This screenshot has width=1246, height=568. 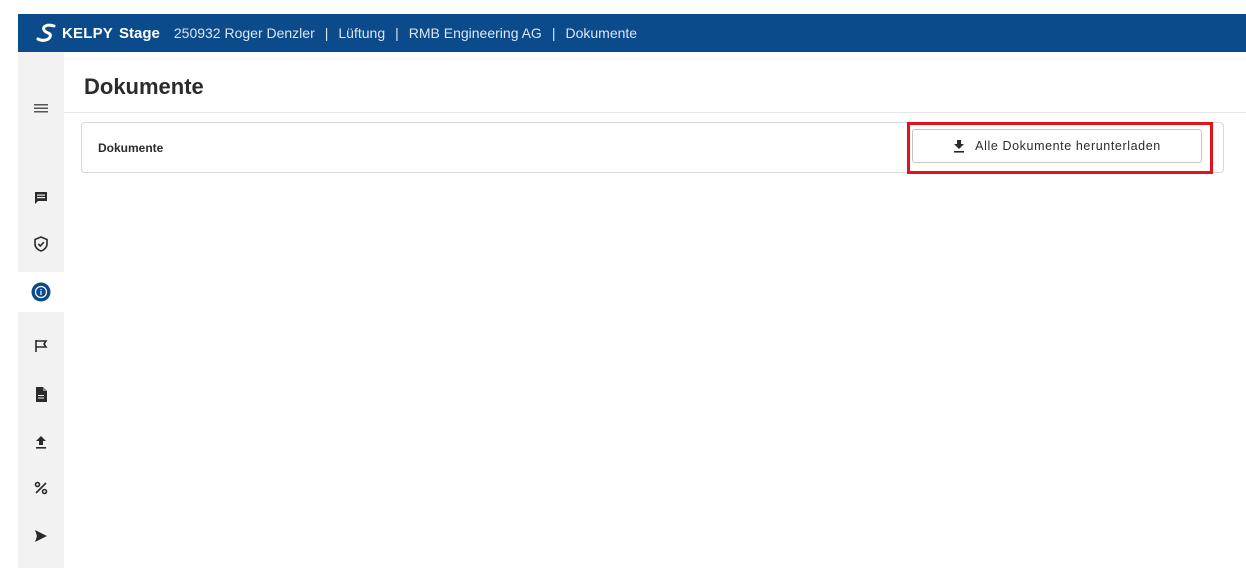 I want to click on shield-check-icon, so click(x=41, y=244).